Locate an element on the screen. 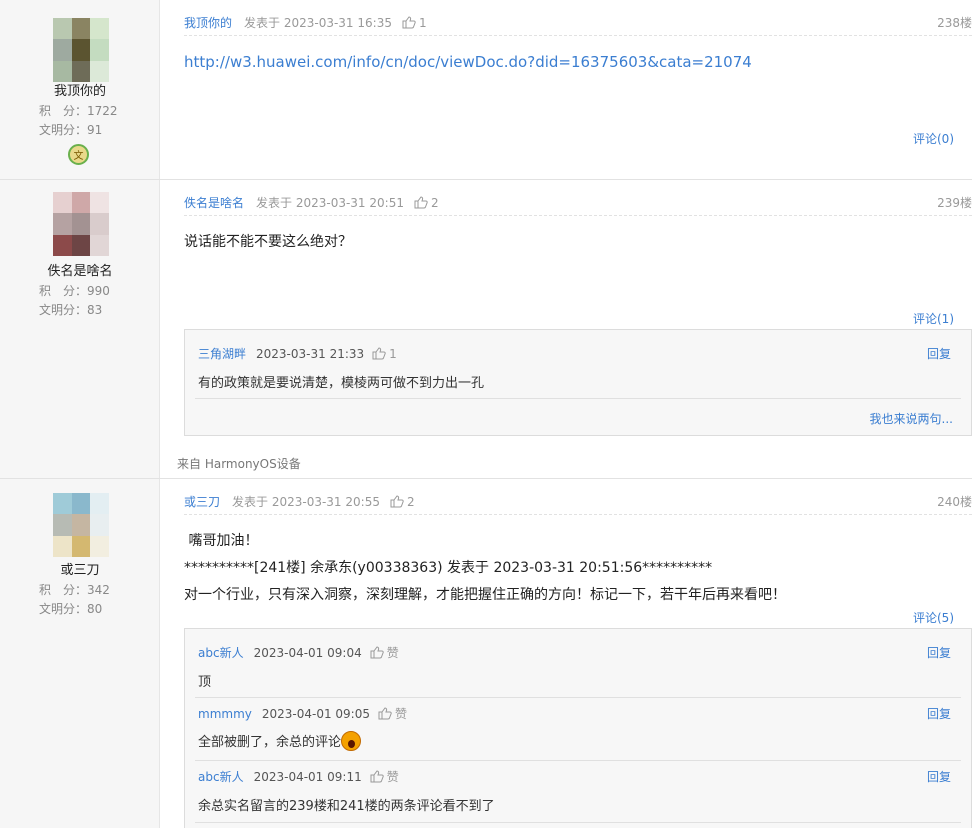 The height and width of the screenshot is (828, 972). comment-time: 2023-03-31 21:33 is located at coordinates (310, 354).